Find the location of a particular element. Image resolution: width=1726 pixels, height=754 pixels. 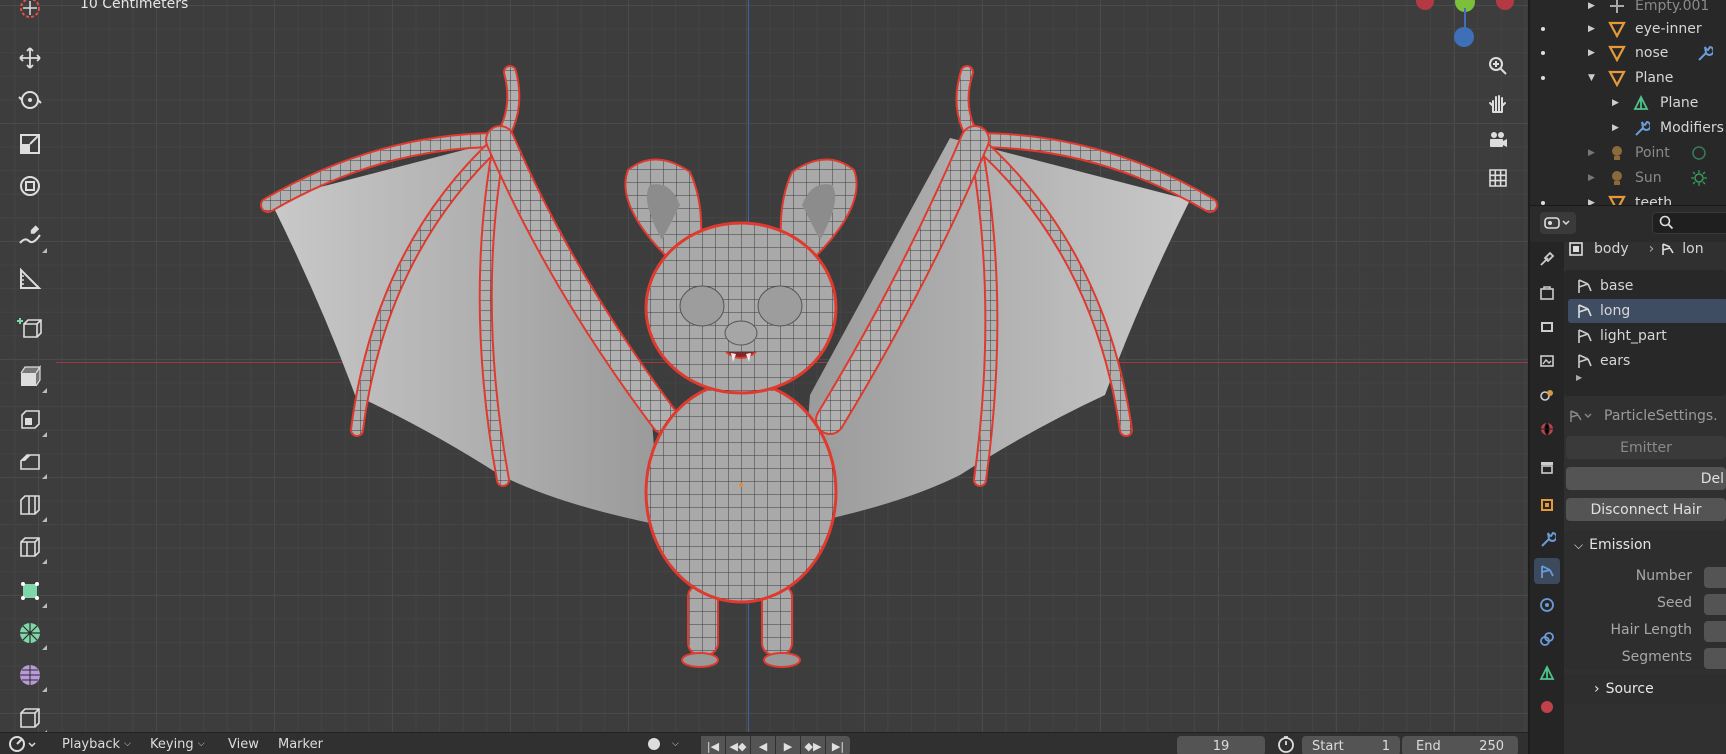

view-menu: View is located at coordinates (243, 743).